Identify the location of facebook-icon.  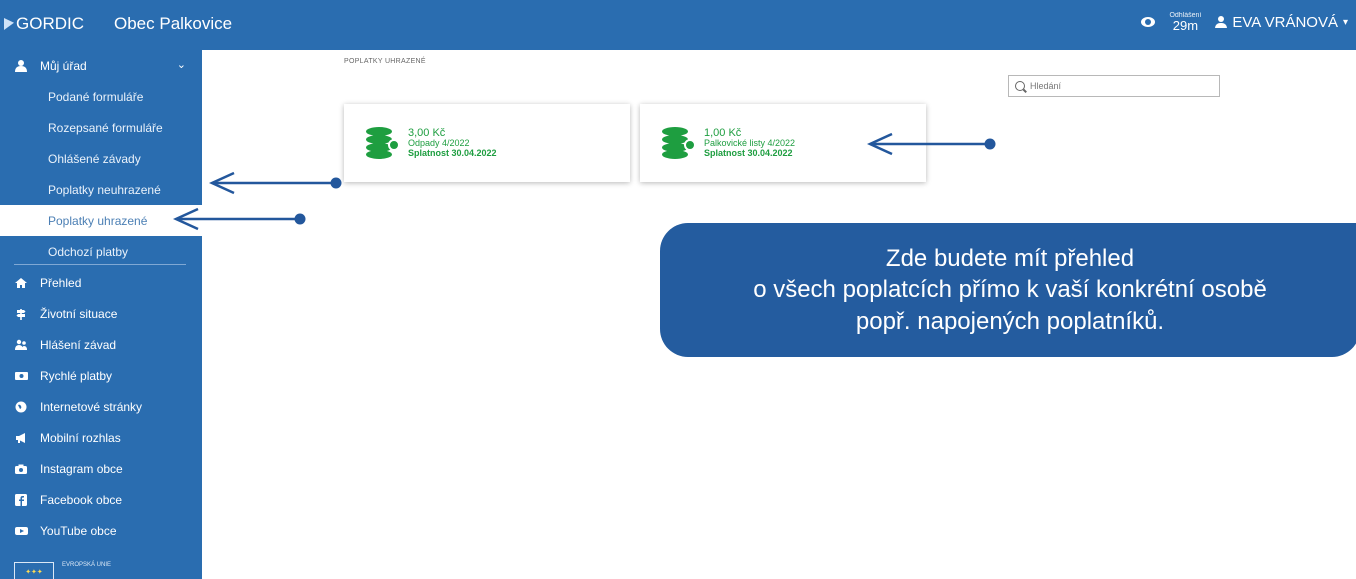
(21, 500).